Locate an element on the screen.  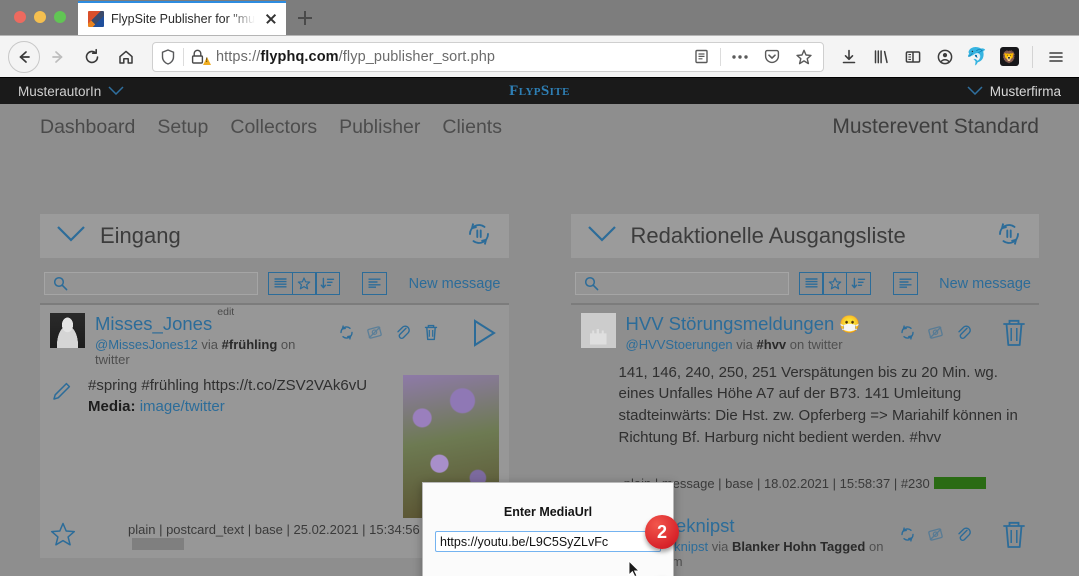
message-author-name-wrap: Misses_Jones edit is located at coordinates (164, 320).